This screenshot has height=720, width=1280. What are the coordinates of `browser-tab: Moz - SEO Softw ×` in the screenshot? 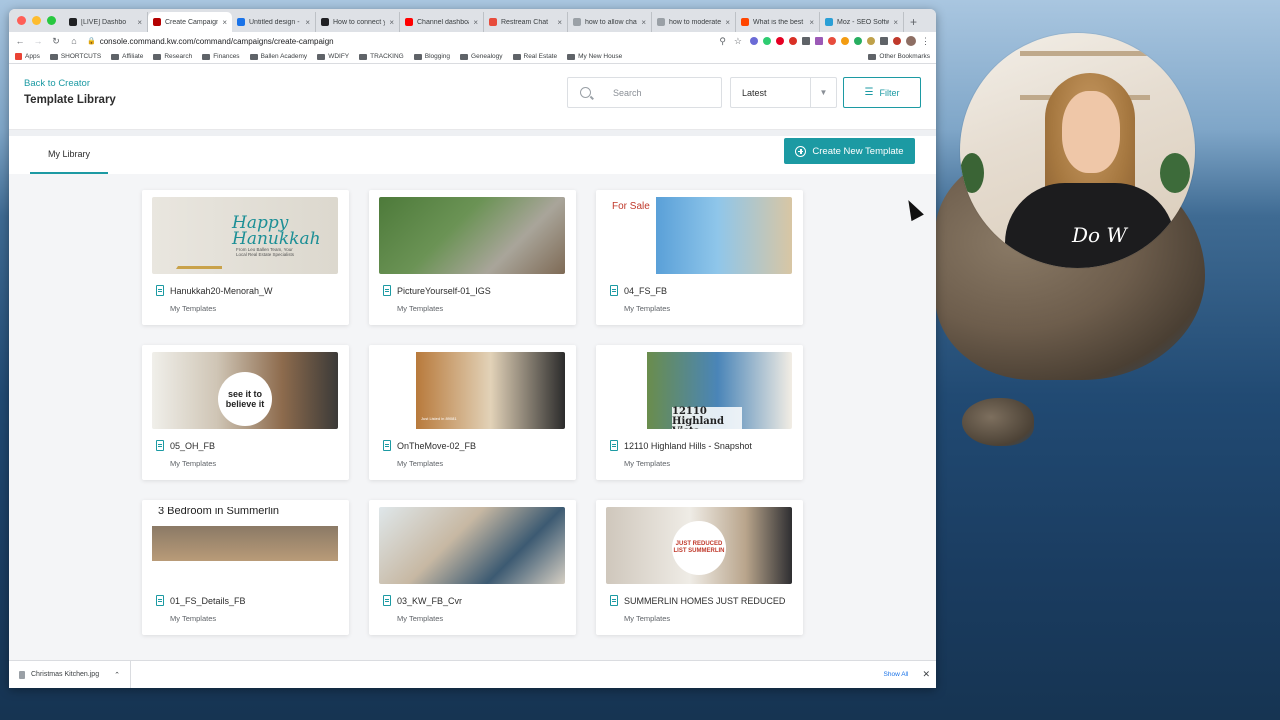 It's located at (862, 22).